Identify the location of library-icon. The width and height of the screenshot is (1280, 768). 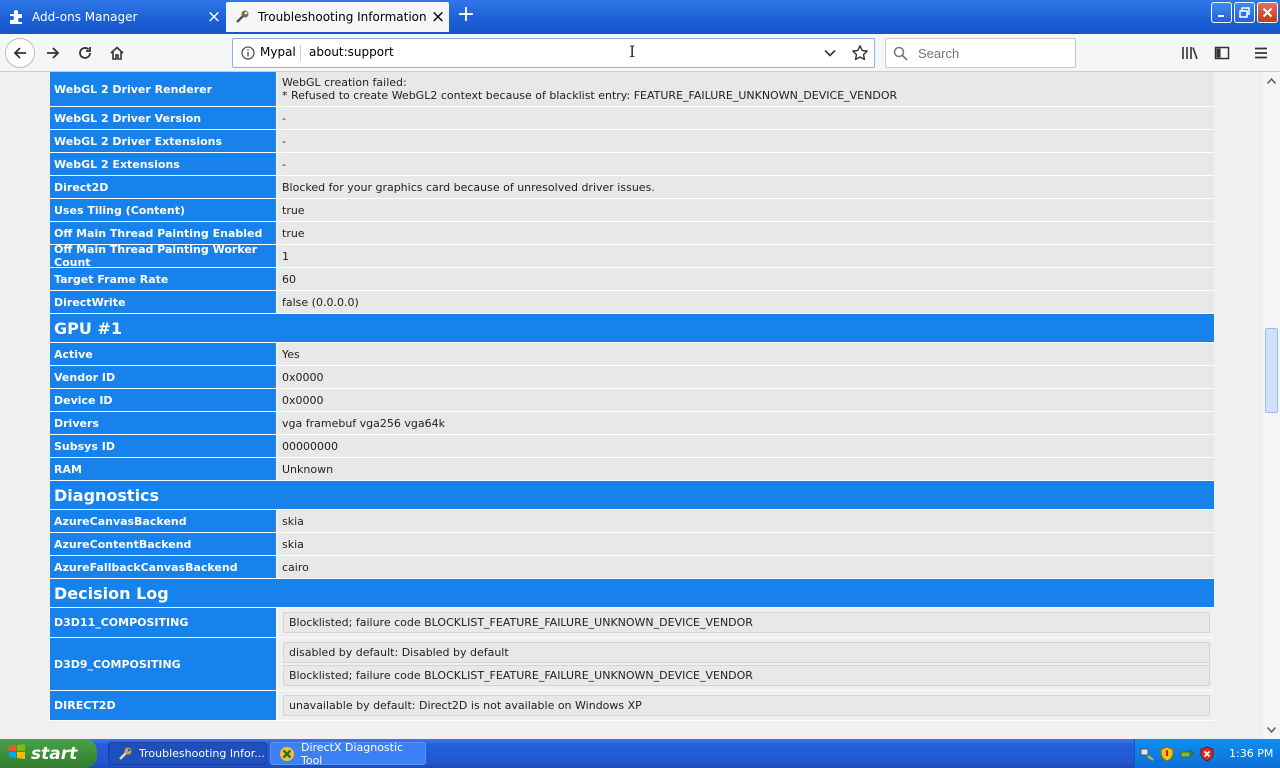
(1190, 53).